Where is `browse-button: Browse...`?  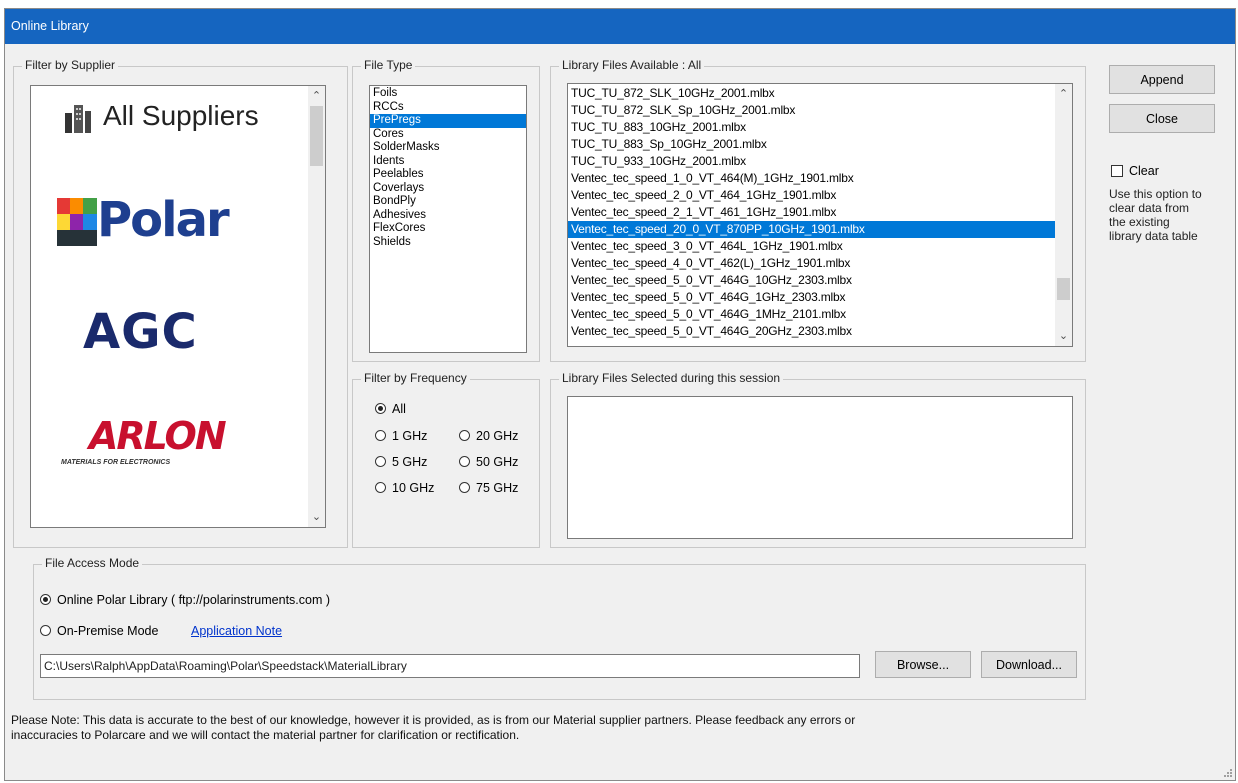
browse-button: Browse... is located at coordinates (923, 664).